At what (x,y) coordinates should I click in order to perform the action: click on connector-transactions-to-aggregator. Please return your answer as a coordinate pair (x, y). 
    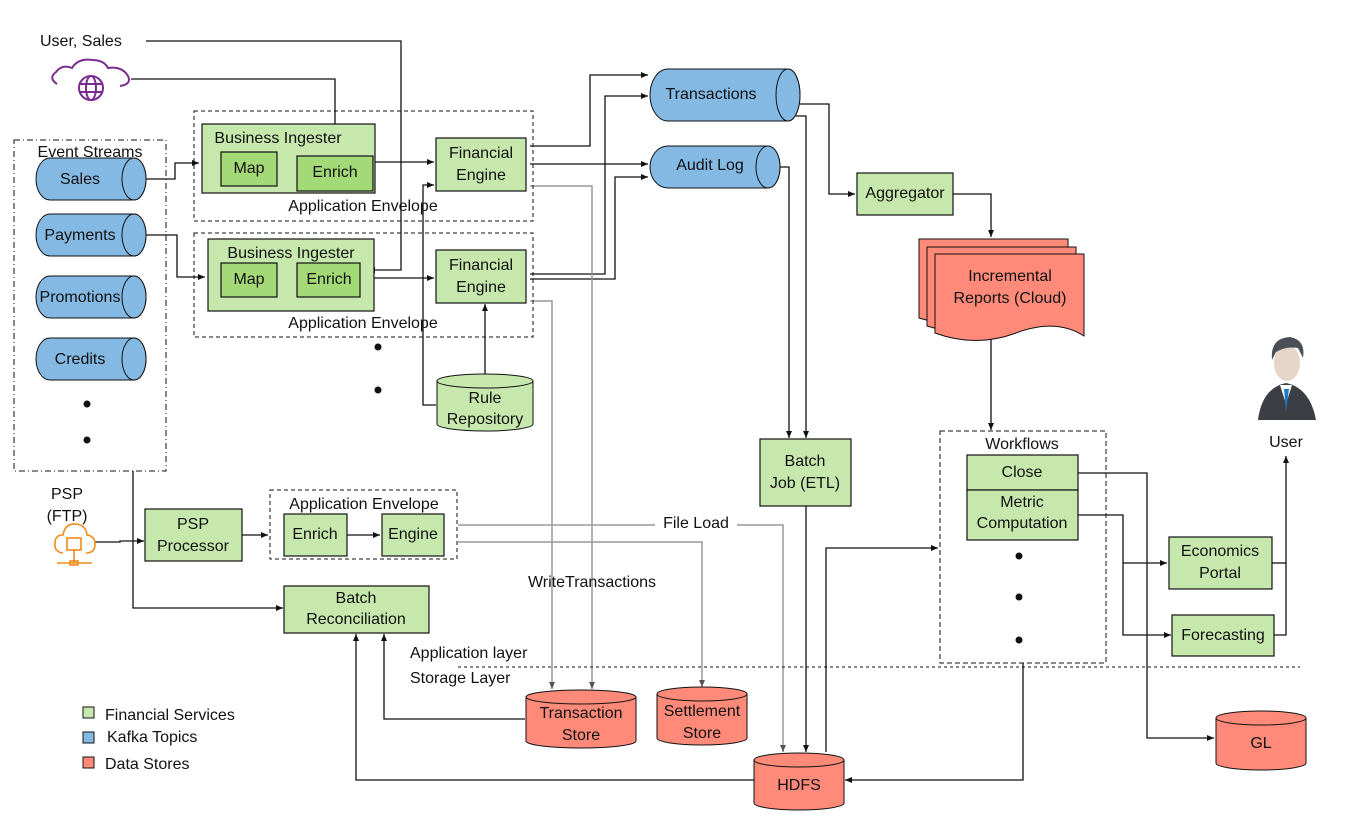
    Looking at the image, I should click on (827, 150).